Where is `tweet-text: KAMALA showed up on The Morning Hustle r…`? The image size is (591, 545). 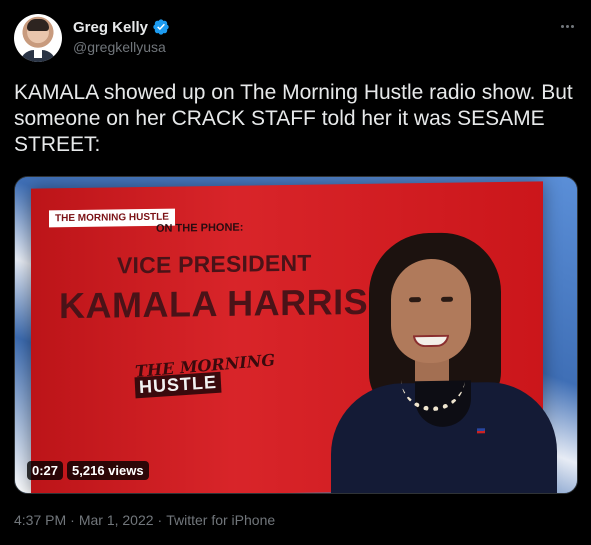
tweet-text: KAMALA showed up on The Morning Hustle r… is located at coordinates (293, 118).